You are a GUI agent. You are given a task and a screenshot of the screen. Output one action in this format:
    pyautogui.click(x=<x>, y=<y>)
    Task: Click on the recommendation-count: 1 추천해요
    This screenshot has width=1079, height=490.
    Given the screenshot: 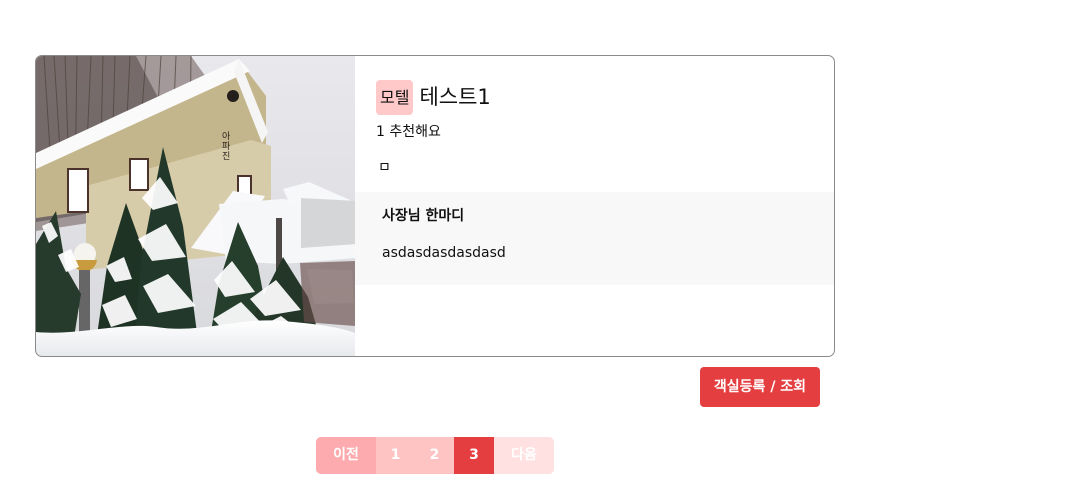 What is the action you would take?
    pyautogui.click(x=408, y=132)
    